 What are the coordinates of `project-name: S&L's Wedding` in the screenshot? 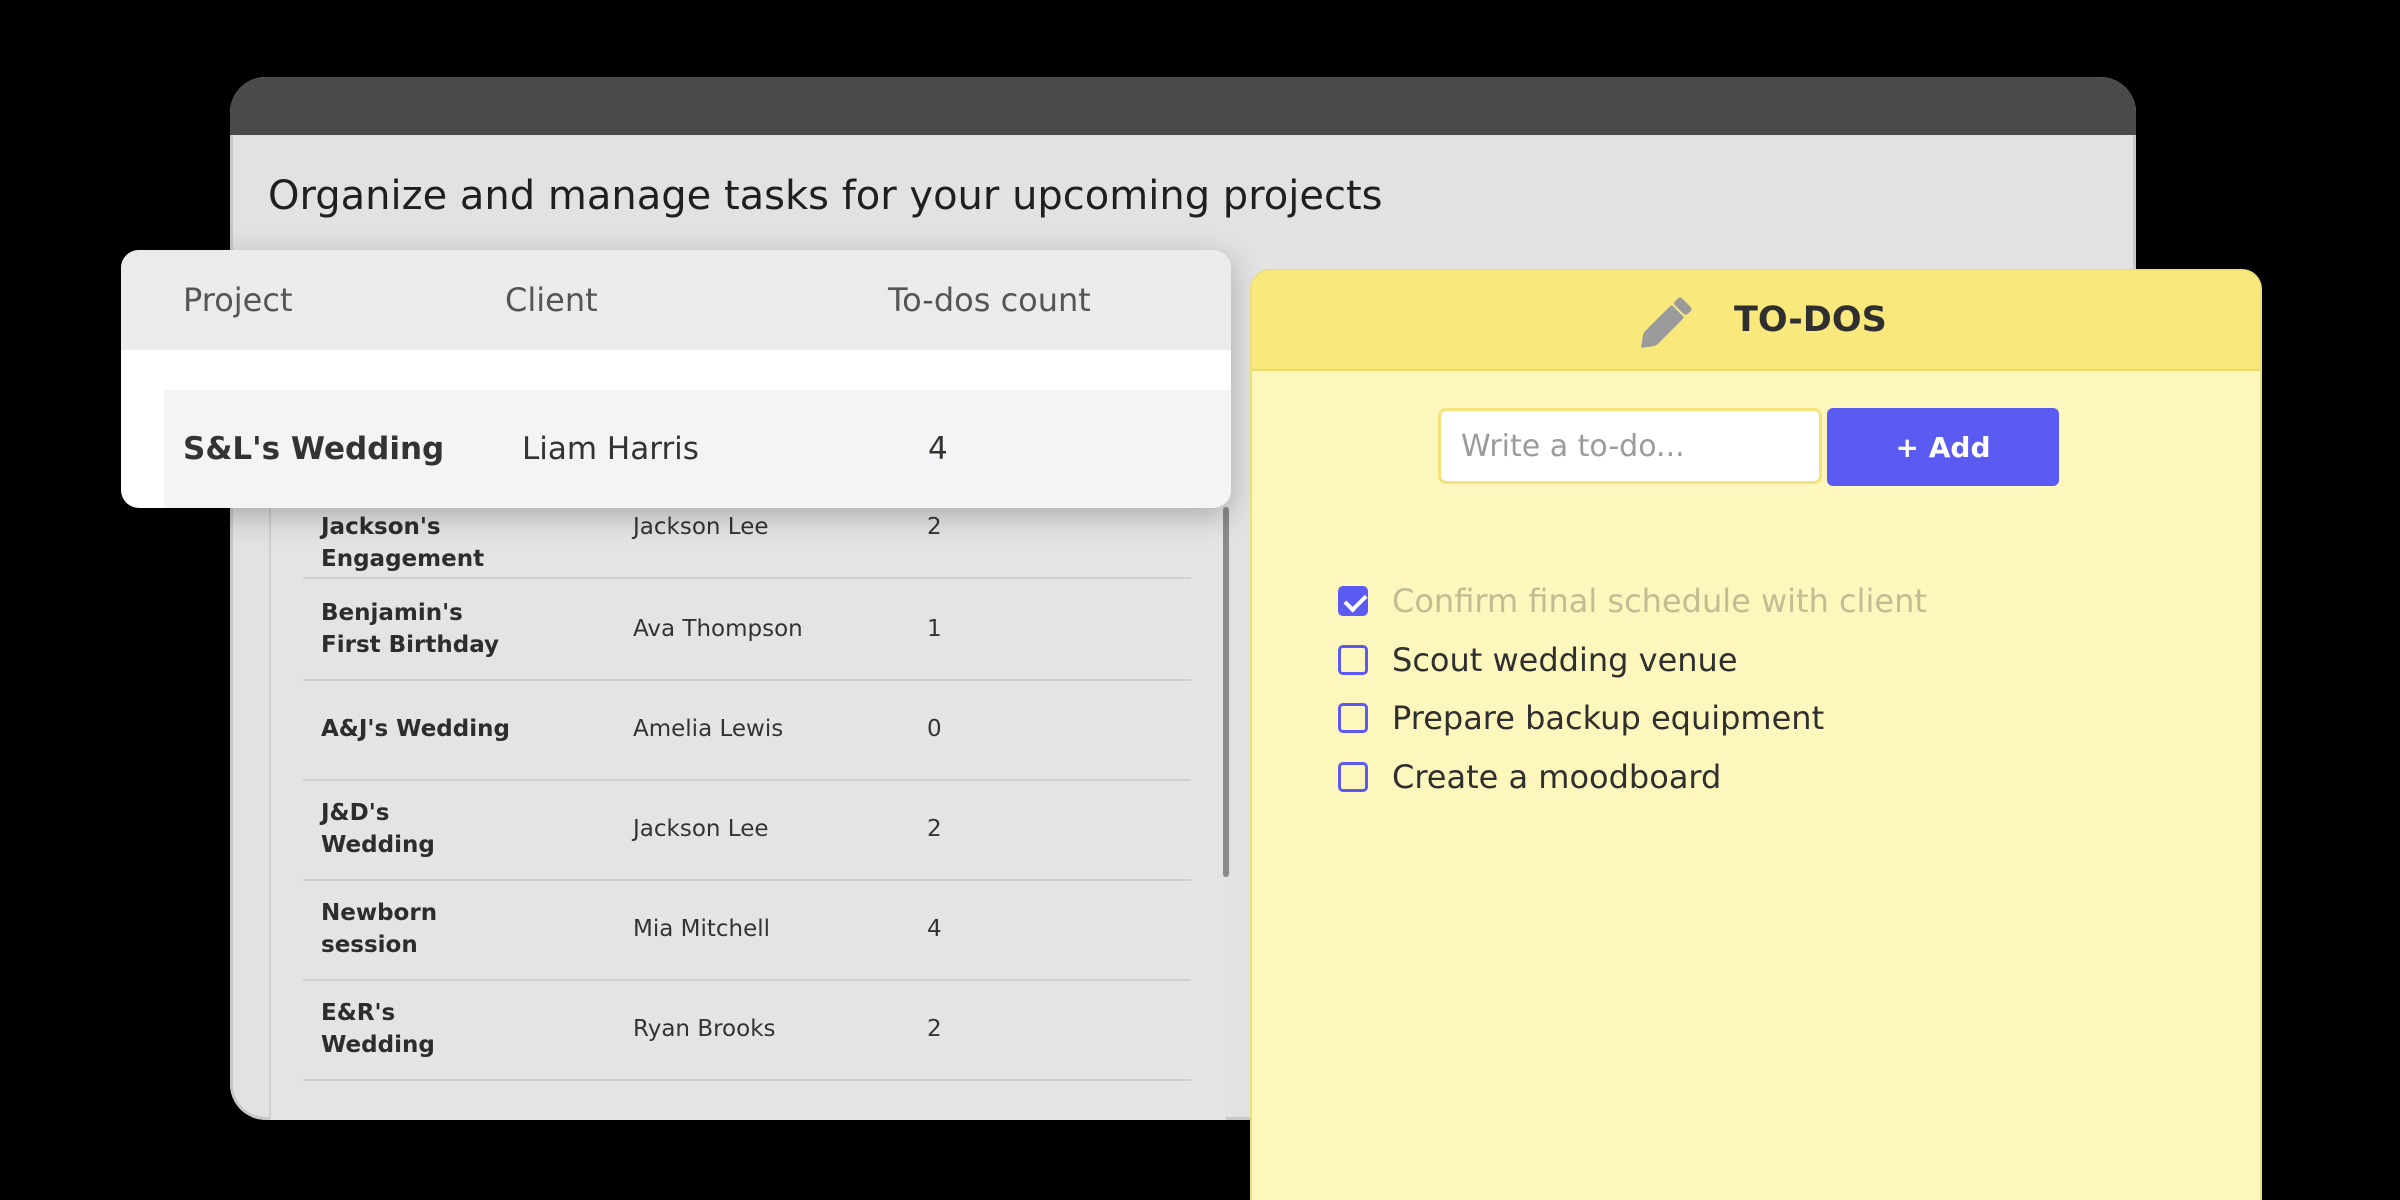 It's located at (314, 449).